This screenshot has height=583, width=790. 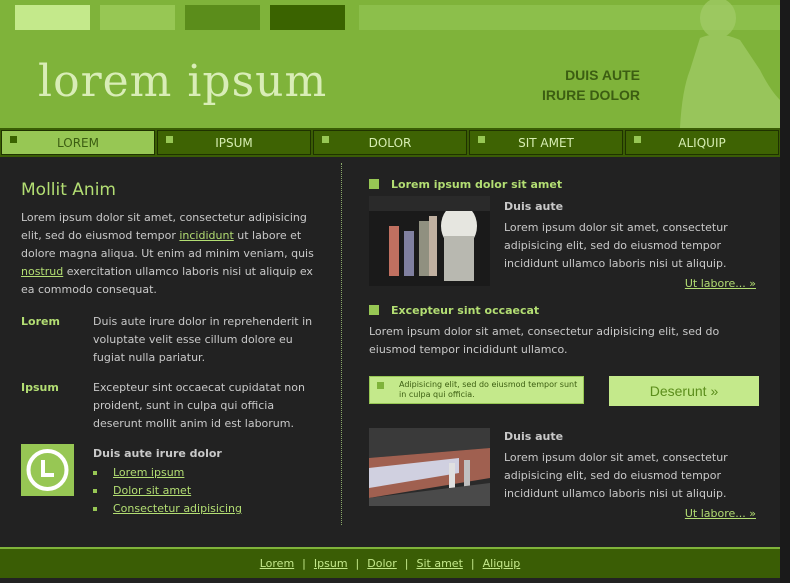 What do you see at coordinates (331, 563) in the screenshot?
I see `footer-link-ipsum: Ipsum` at bounding box center [331, 563].